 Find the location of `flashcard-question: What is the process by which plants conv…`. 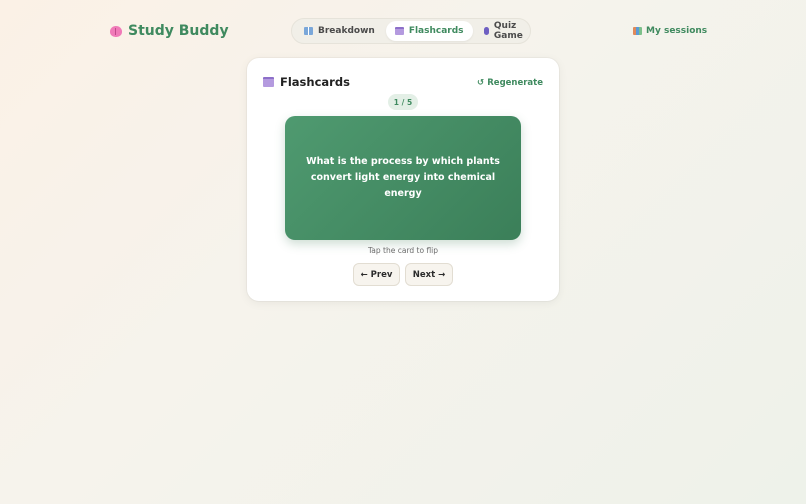

flashcard-question: What is the process by which plants conv… is located at coordinates (403, 177).